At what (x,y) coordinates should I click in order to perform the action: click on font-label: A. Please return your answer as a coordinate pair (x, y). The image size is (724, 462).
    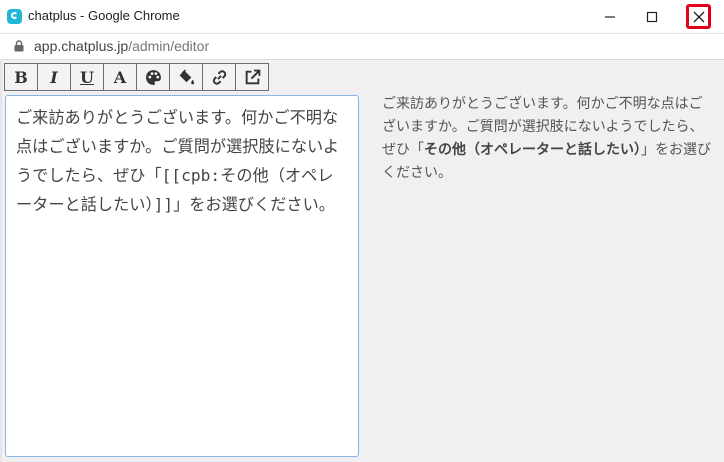
    Looking at the image, I should click on (120, 77).